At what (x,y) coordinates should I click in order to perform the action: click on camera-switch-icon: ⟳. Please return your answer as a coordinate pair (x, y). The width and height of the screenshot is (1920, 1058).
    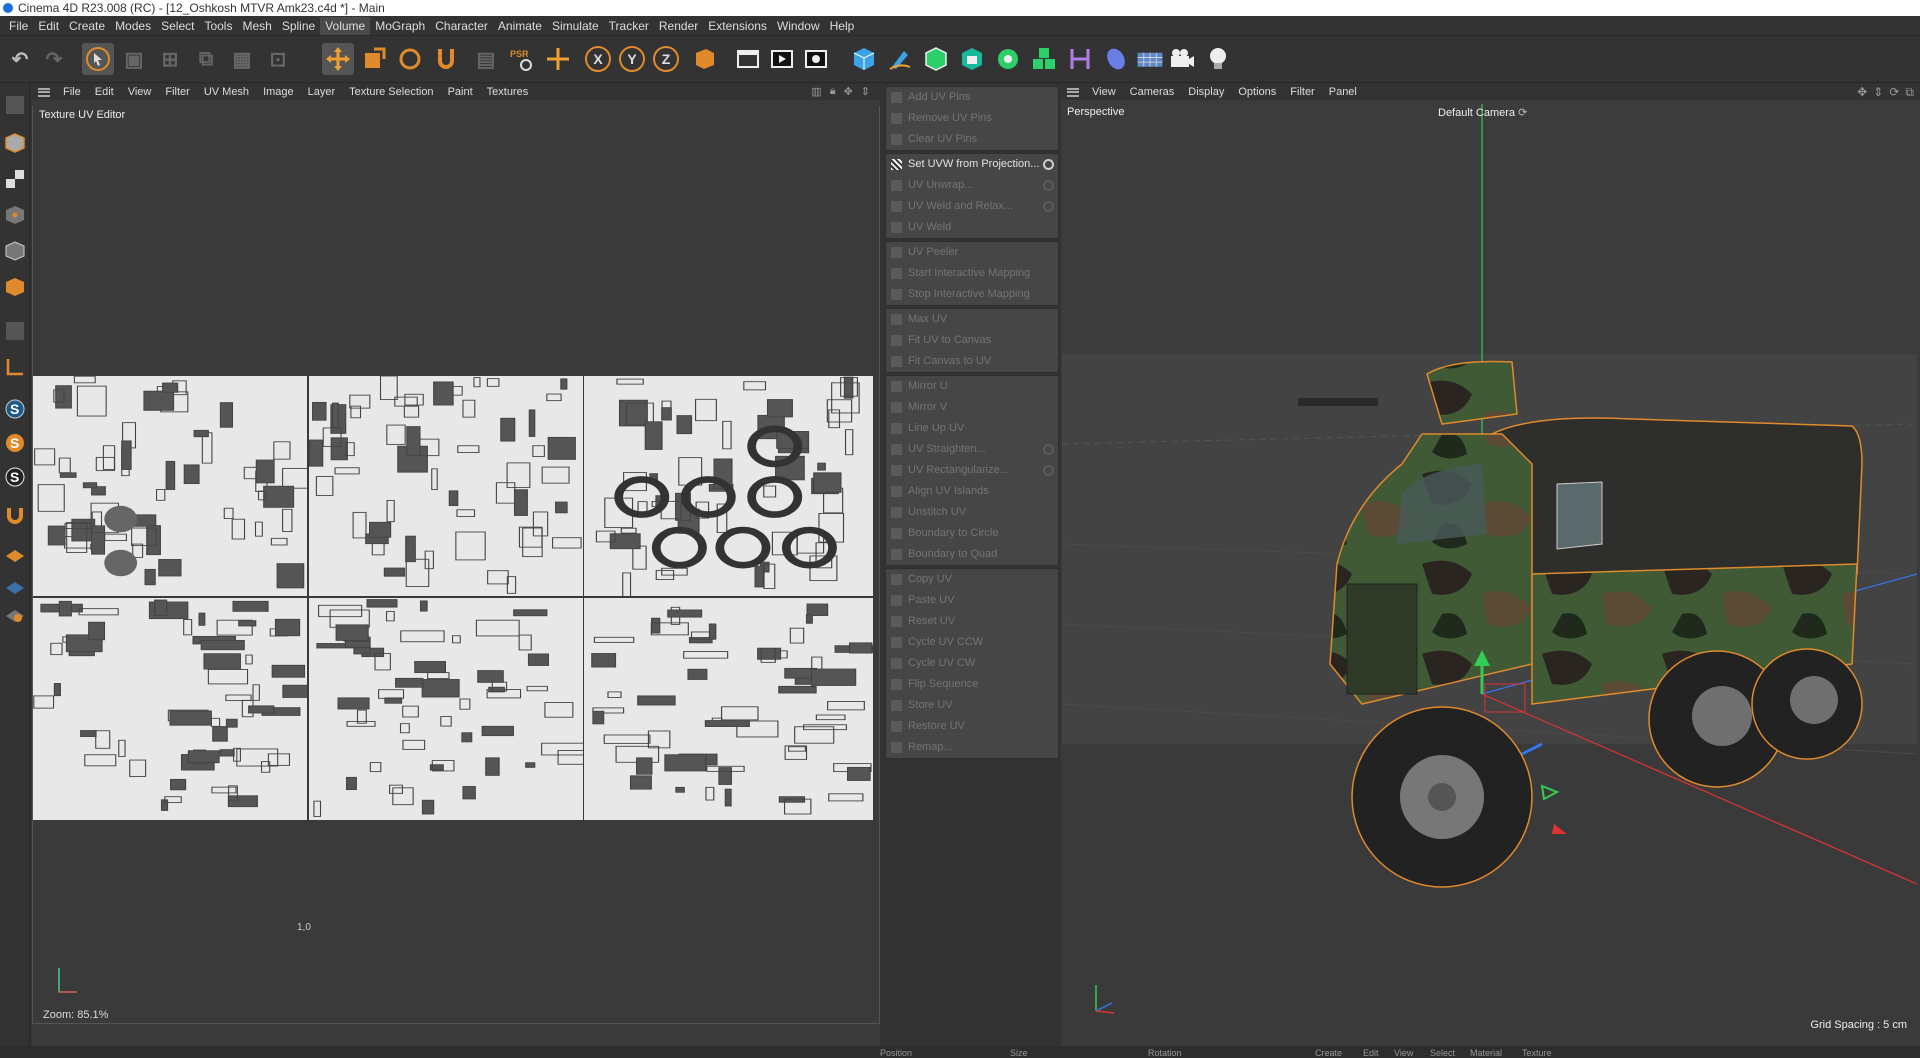
    Looking at the image, I should click on (1522, 113).